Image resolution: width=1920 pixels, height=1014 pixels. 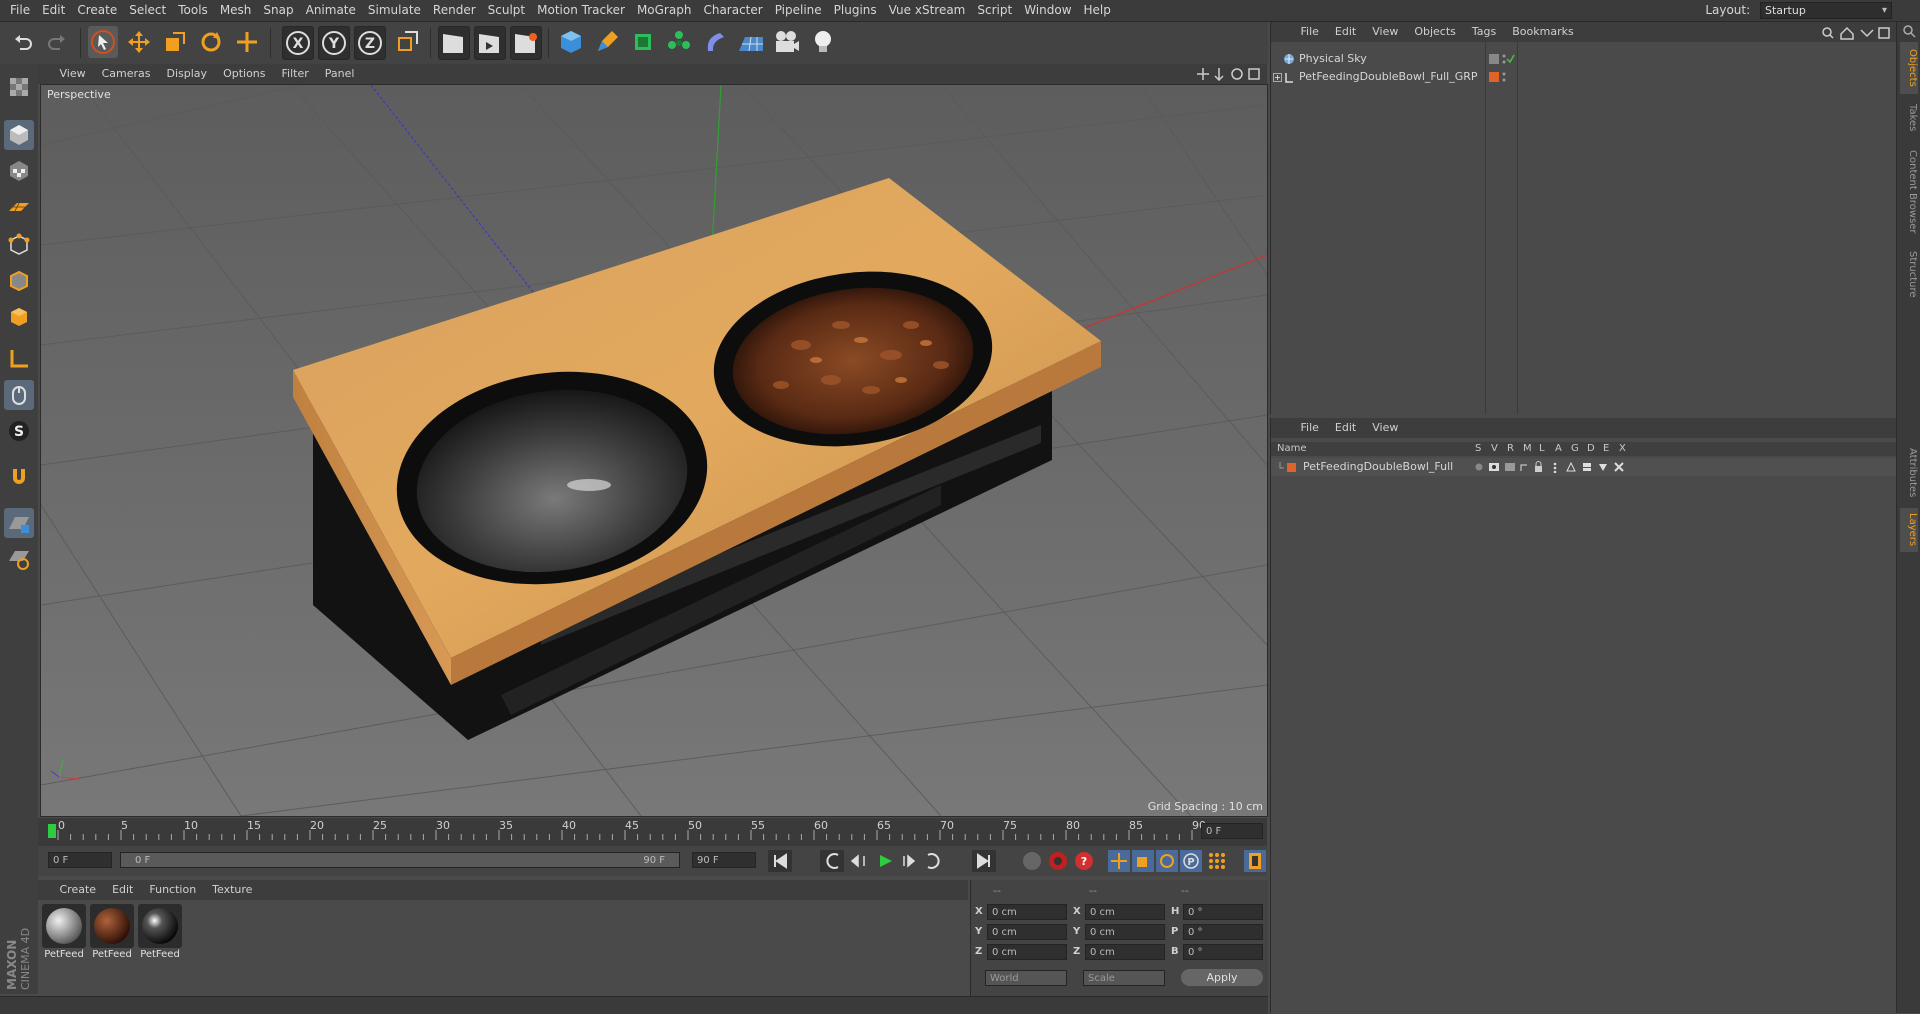 I want to click on points-mode-button, so click(x=19, y=245).